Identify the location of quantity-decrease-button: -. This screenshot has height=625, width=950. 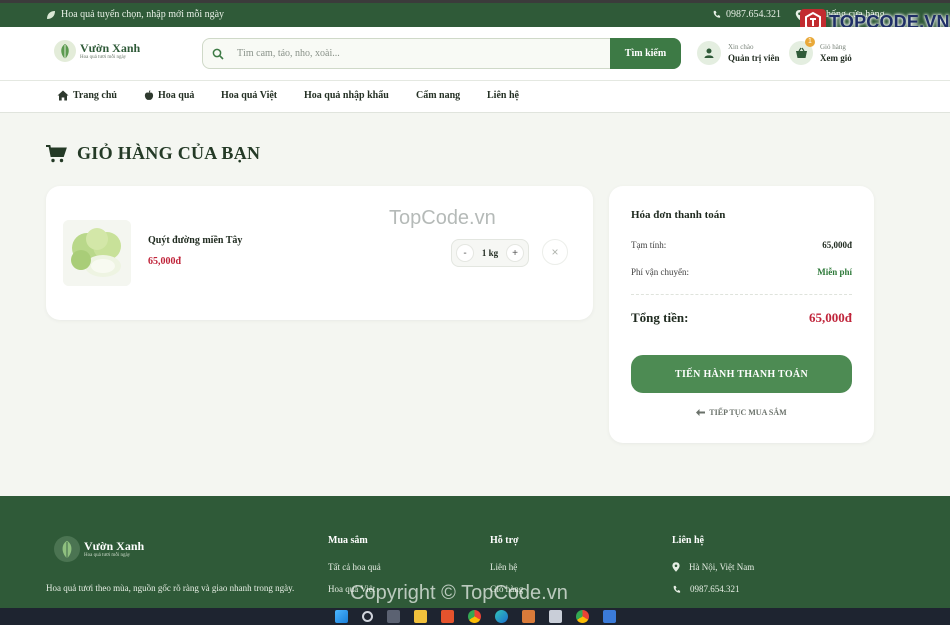
(465, 253).